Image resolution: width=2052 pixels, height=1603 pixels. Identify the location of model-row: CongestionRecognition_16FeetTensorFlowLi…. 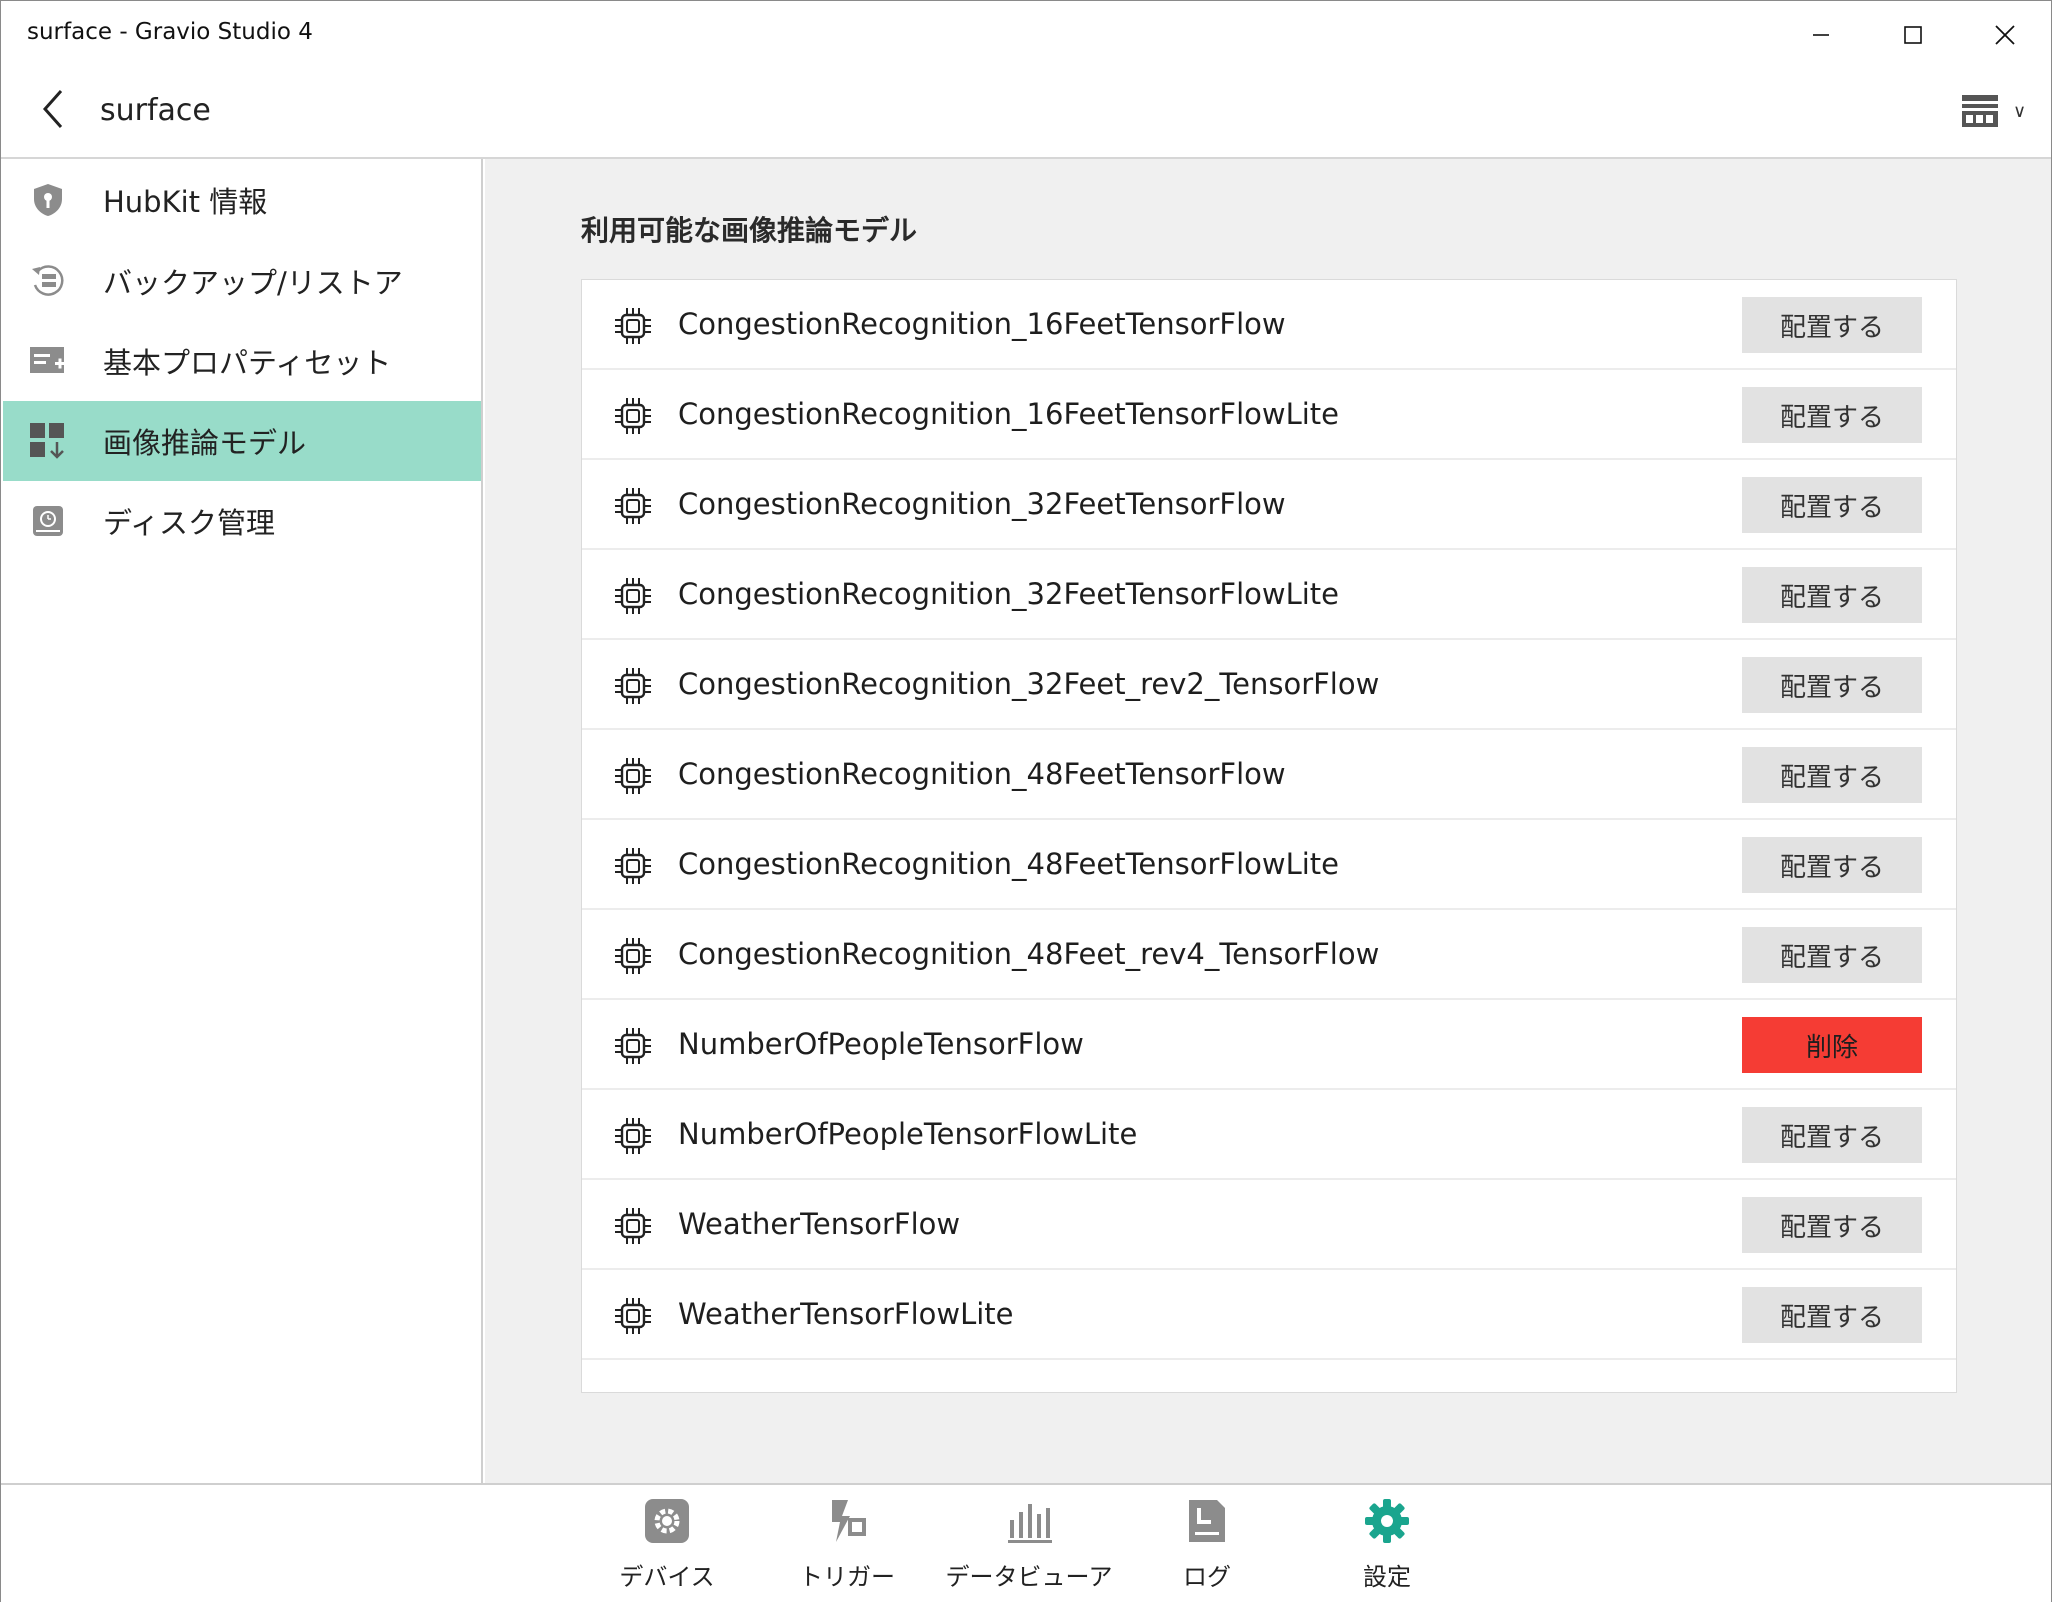
(1269, 415).